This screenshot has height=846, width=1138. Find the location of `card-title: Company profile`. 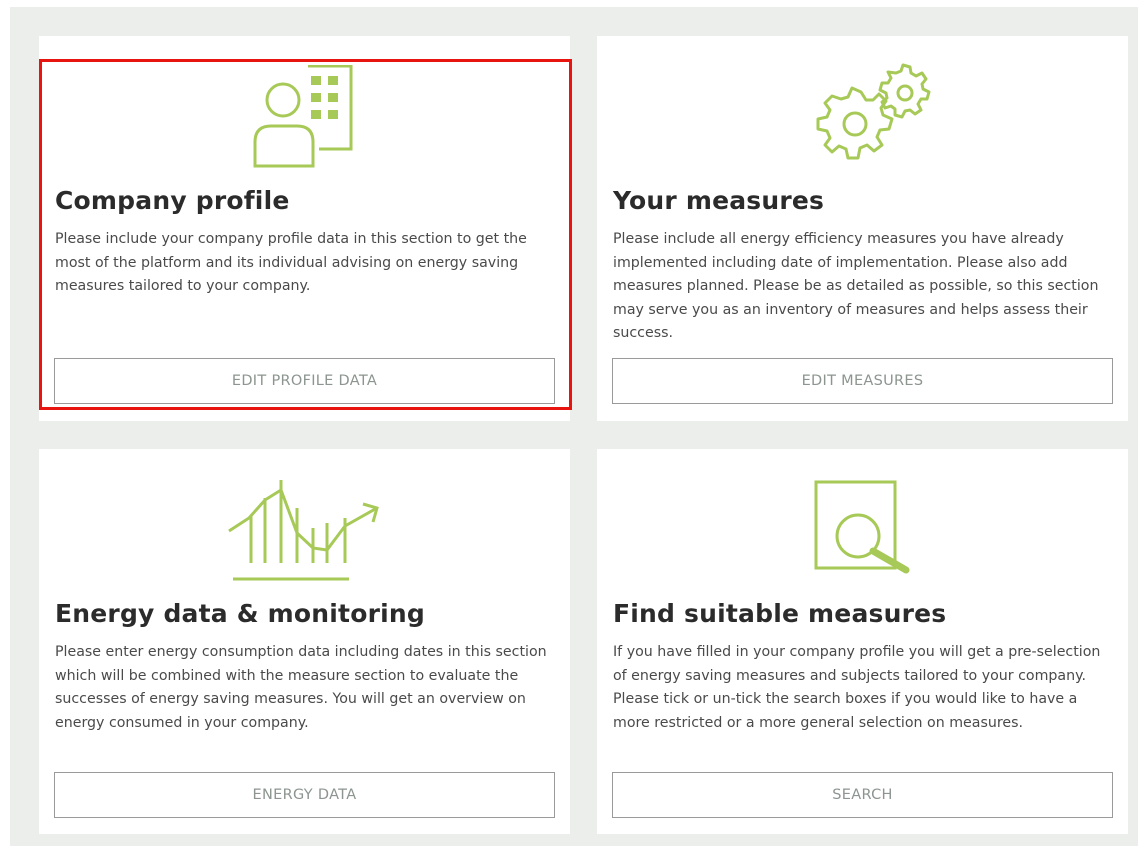

card-title: Company profile is located at coordinates (172, 200).